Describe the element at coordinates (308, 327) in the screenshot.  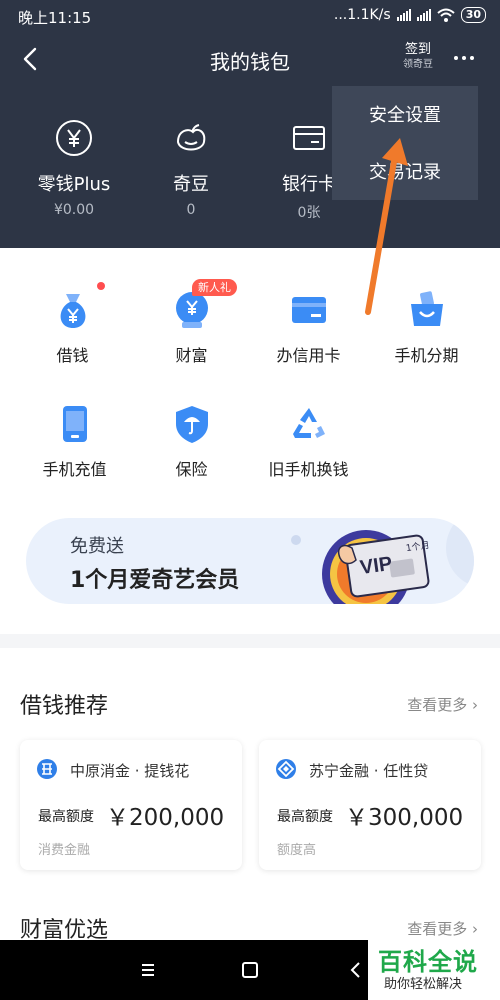
I see `grid-item-credit-card: 办信用卡` at that location.